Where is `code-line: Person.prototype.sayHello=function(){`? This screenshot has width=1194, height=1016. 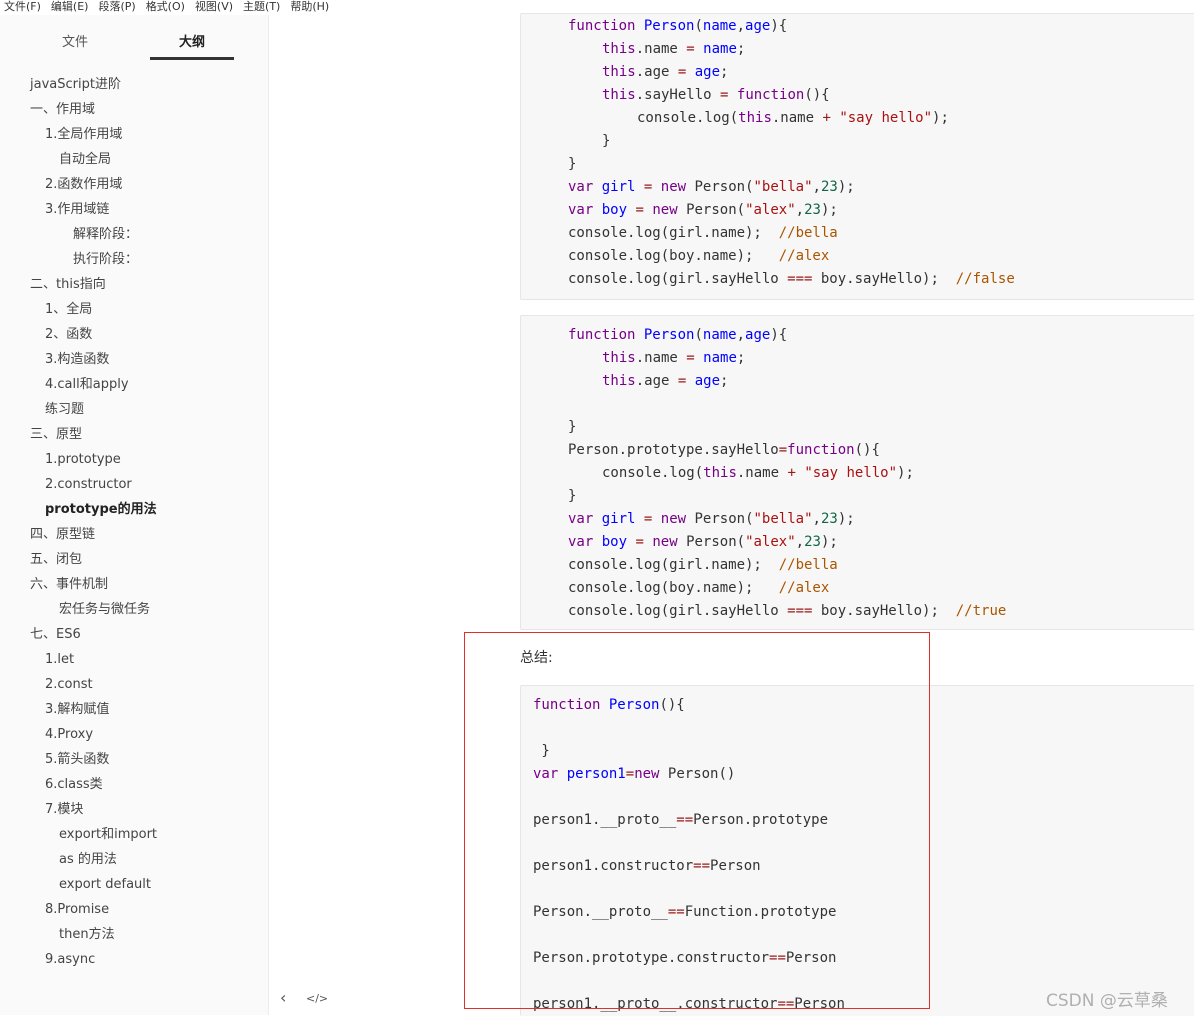 code-line: Person.prototype.sayHello=function(){ is located at coordinates (724, 450).